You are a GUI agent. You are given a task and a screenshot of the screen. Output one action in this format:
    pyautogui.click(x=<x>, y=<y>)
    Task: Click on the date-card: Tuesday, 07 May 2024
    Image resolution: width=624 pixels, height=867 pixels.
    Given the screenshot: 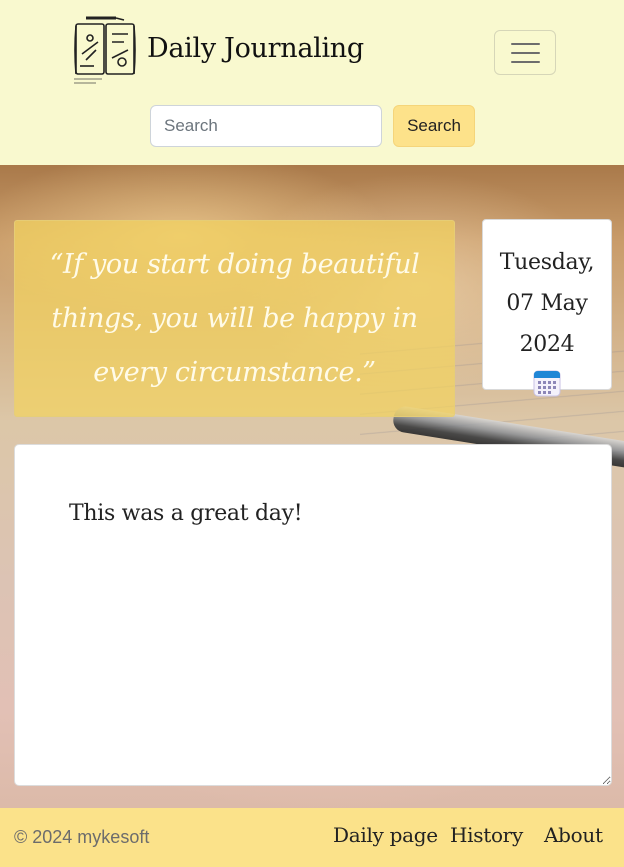 What is the action you would take?
    pyautogui.click(x=547, y=308)
    